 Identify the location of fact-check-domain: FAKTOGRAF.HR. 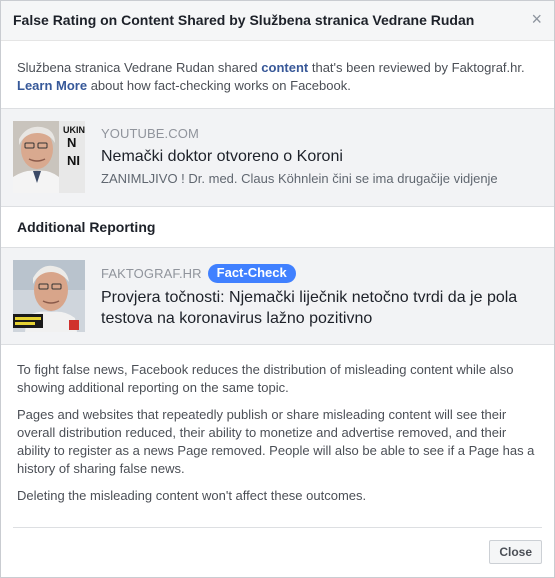
(151, 273).